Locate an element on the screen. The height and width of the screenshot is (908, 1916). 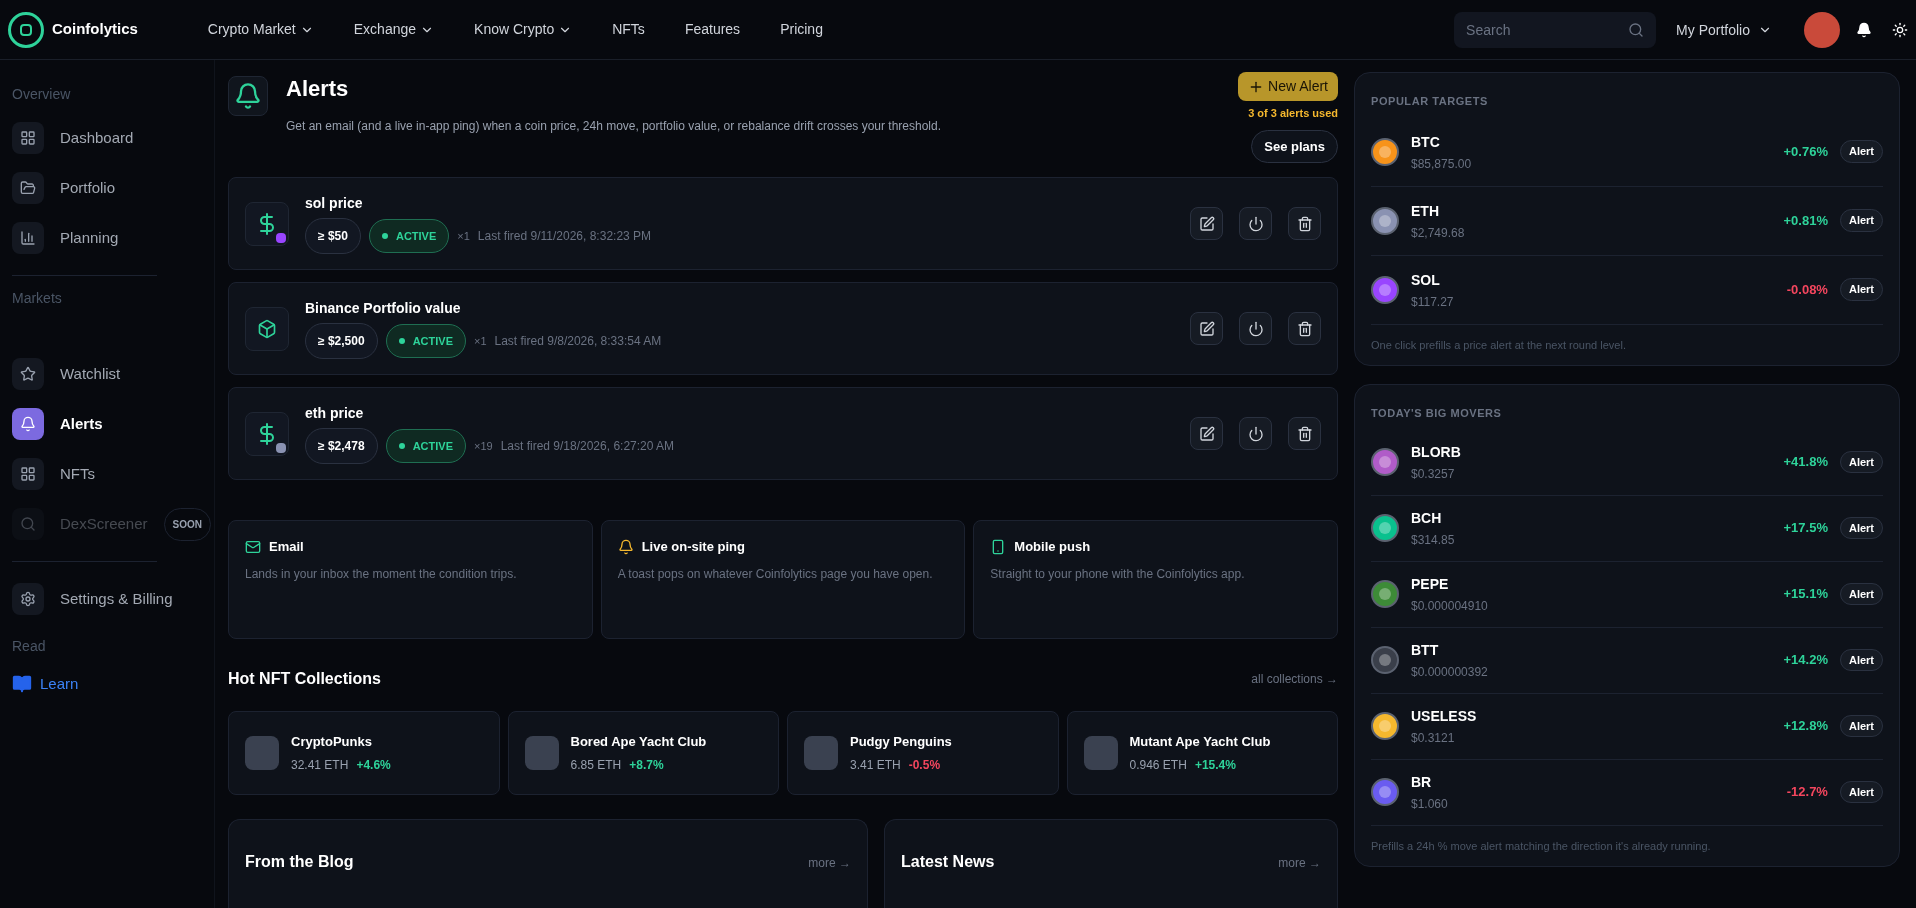
change-percent: +17.5% is located at coordinates (1805, 528).